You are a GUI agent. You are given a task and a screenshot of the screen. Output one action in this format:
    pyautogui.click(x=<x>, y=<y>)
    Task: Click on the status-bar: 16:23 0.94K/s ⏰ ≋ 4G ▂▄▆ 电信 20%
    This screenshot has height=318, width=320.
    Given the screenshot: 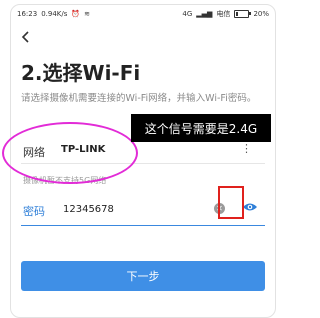 What is the action you would take?
    pyautogui.click(x=143, y=14)
    